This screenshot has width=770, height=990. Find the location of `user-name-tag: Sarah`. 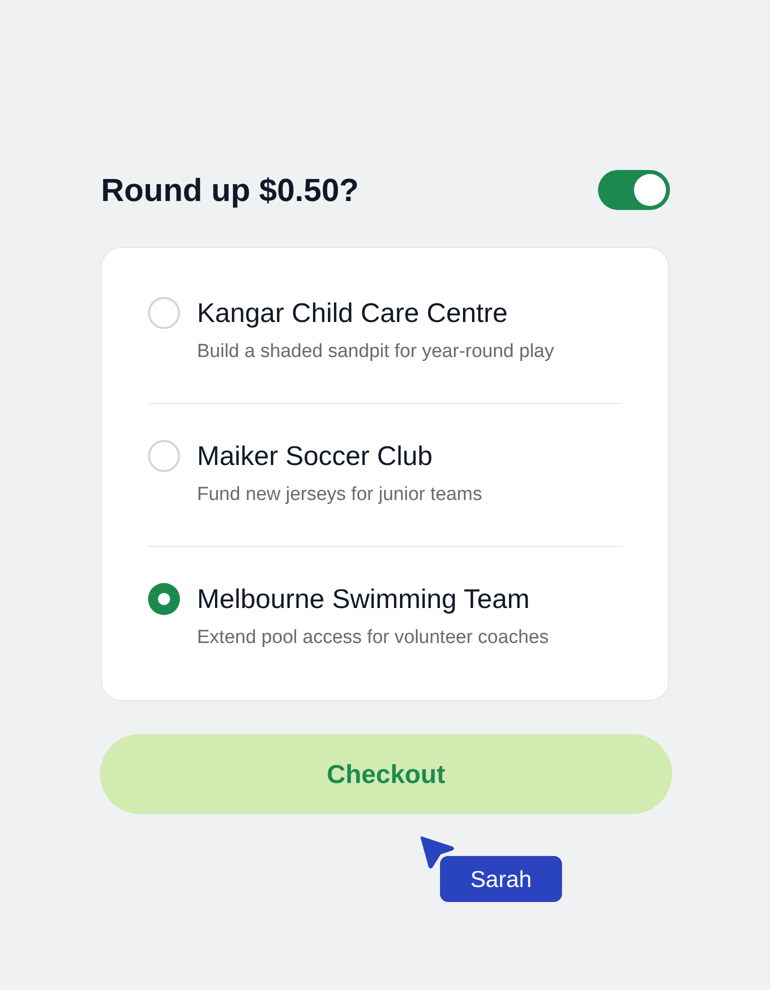

user-name-tag: Sarah is located at coordinates (501, 879).